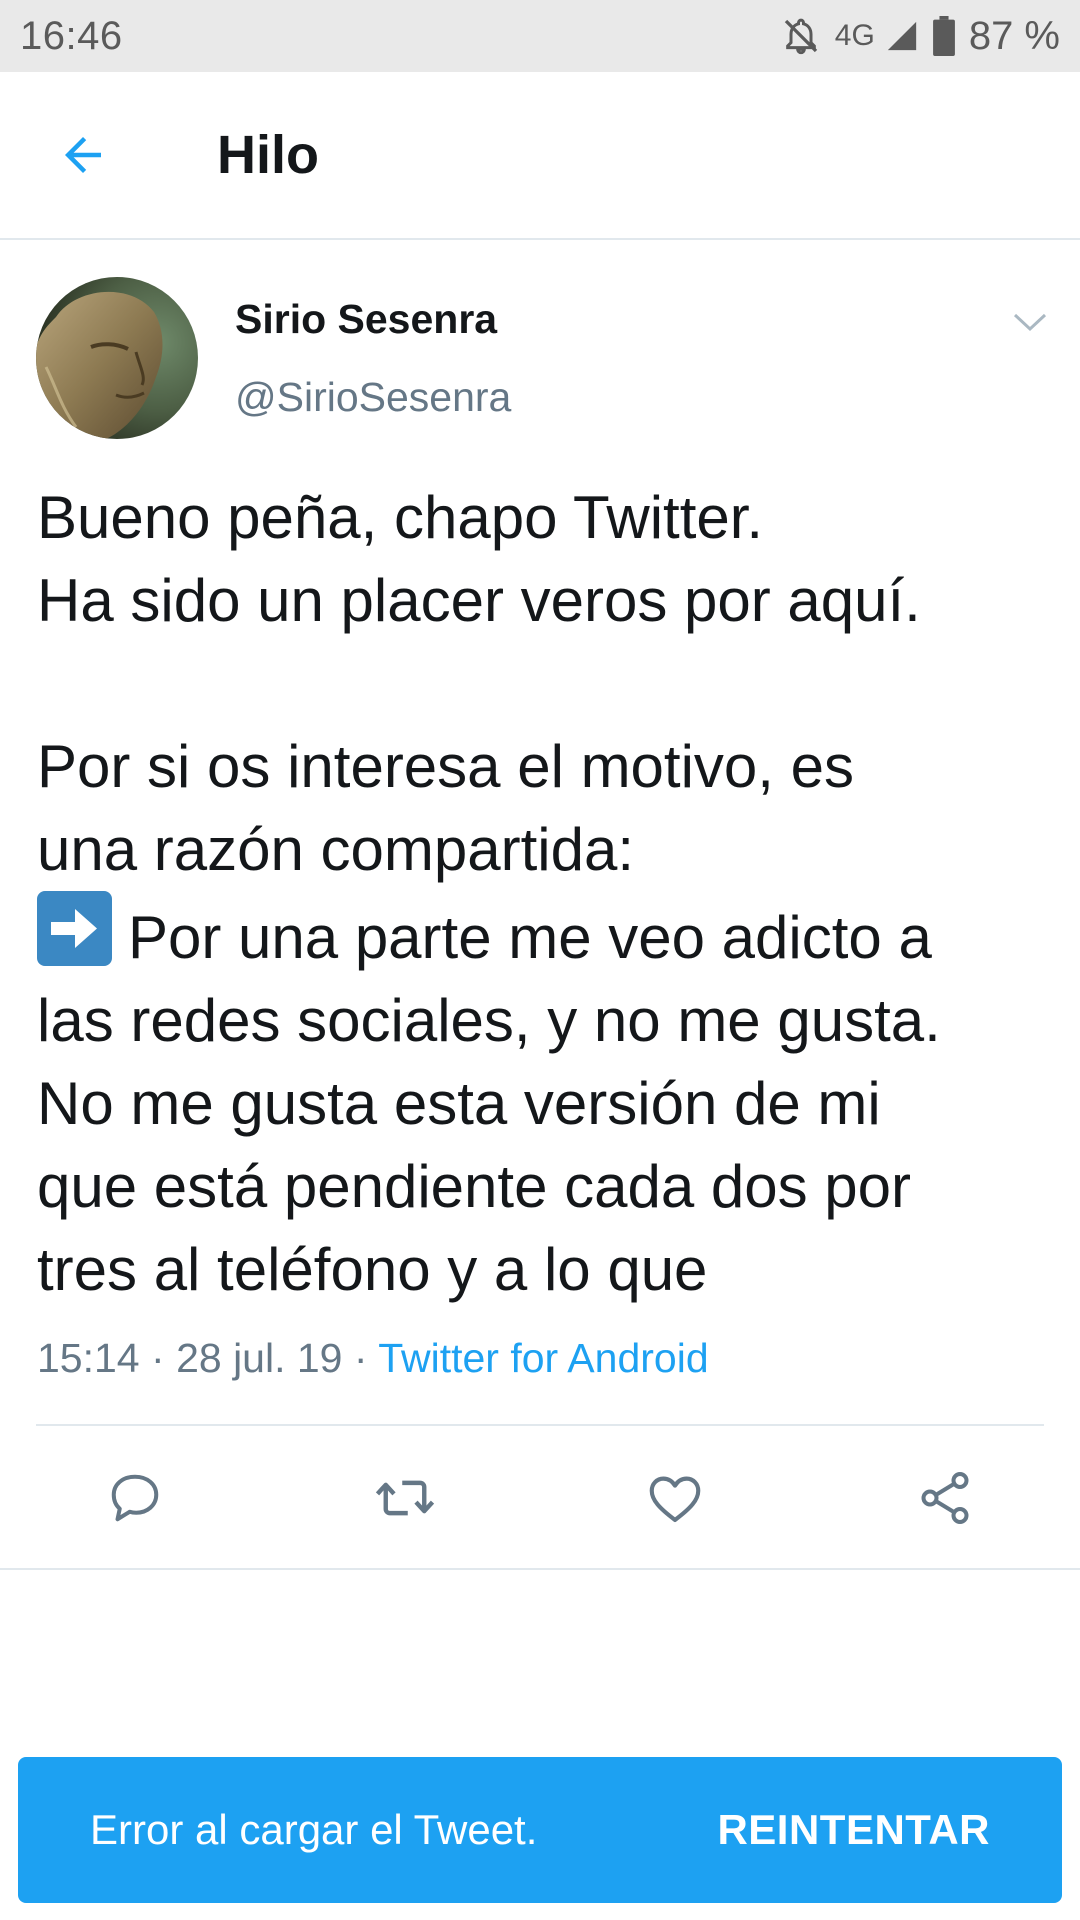  Describe the element at coordinates (1014, 35) in the screenshot. I see `battery-percent: 87 %` at that location.